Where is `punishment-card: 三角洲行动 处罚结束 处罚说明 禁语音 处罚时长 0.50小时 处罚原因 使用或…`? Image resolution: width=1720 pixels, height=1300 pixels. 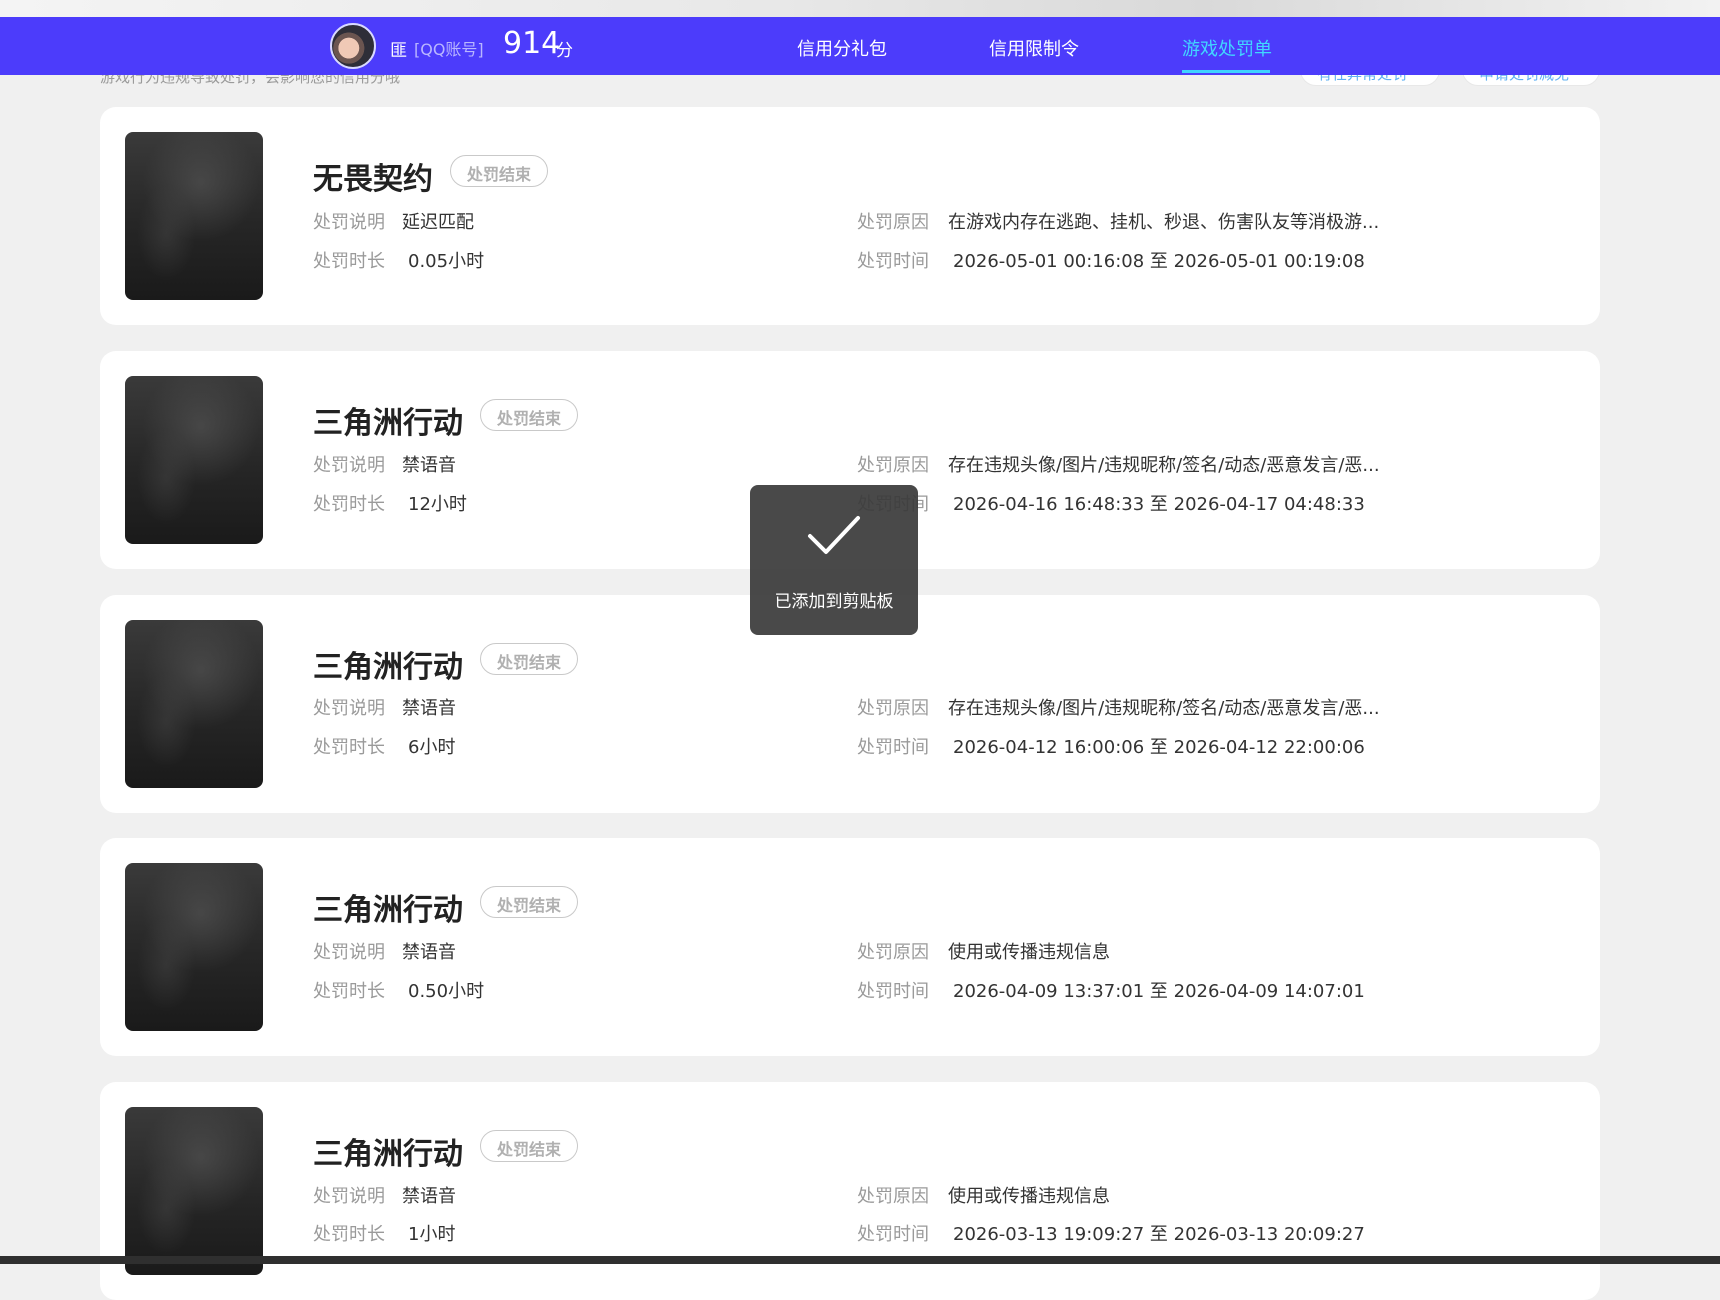 punishment-card: 三角洲行动 处罚结束 处罚说明 禁语音 处罚时长 0.50小时 处罚原因 使用或… is located at coordinates (850, 947).